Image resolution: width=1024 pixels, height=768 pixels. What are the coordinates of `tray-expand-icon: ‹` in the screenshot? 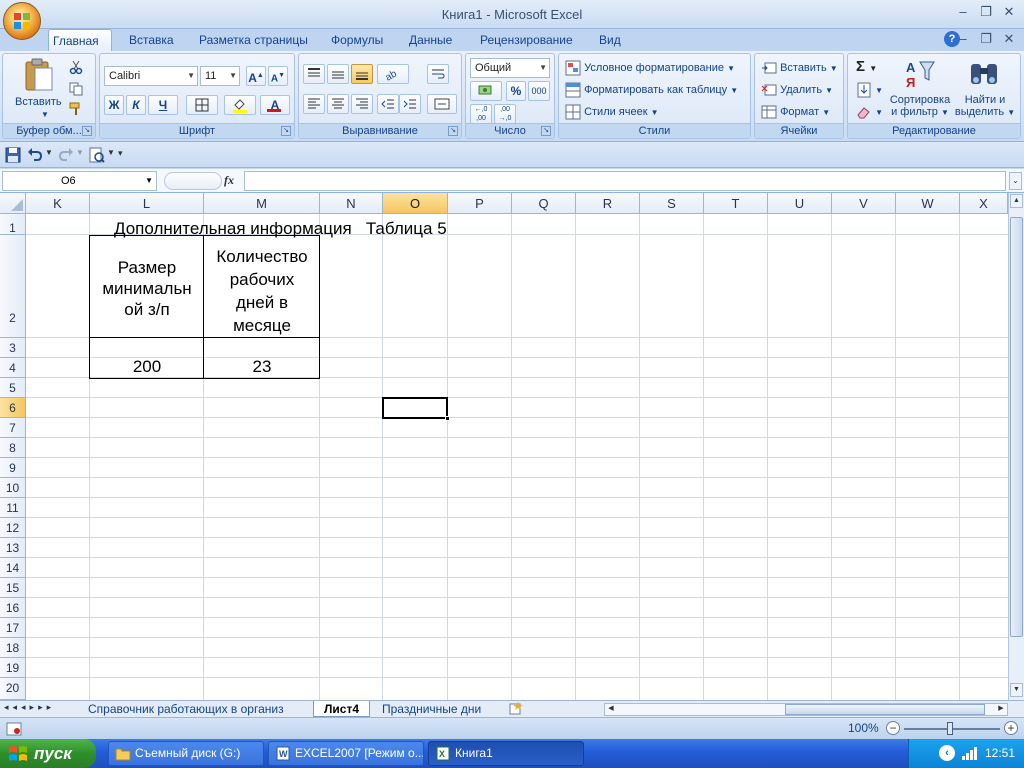 It's located at (947, 753).